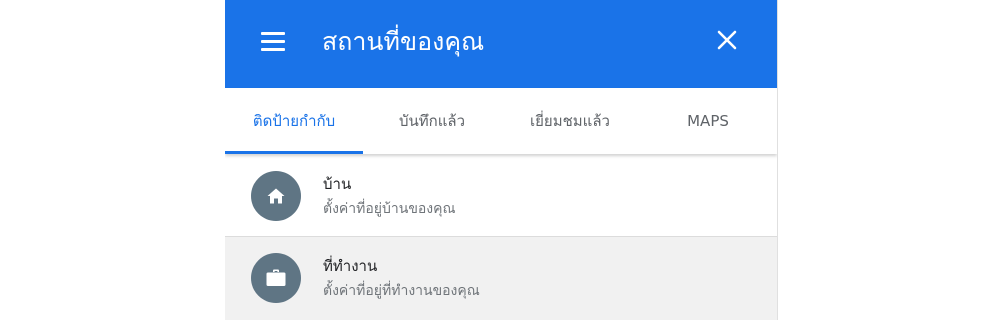  What do you see at coordinates (403, 41) in the screenshot?
I see `page-title: สถานที่ของคุณ` at bounding box center [403, 41].